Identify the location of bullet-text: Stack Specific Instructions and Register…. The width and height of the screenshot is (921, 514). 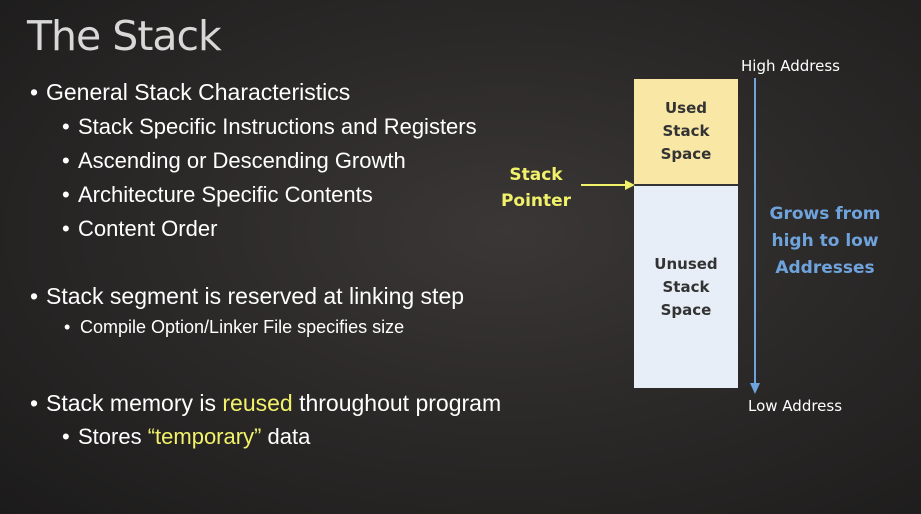
(277, 126).